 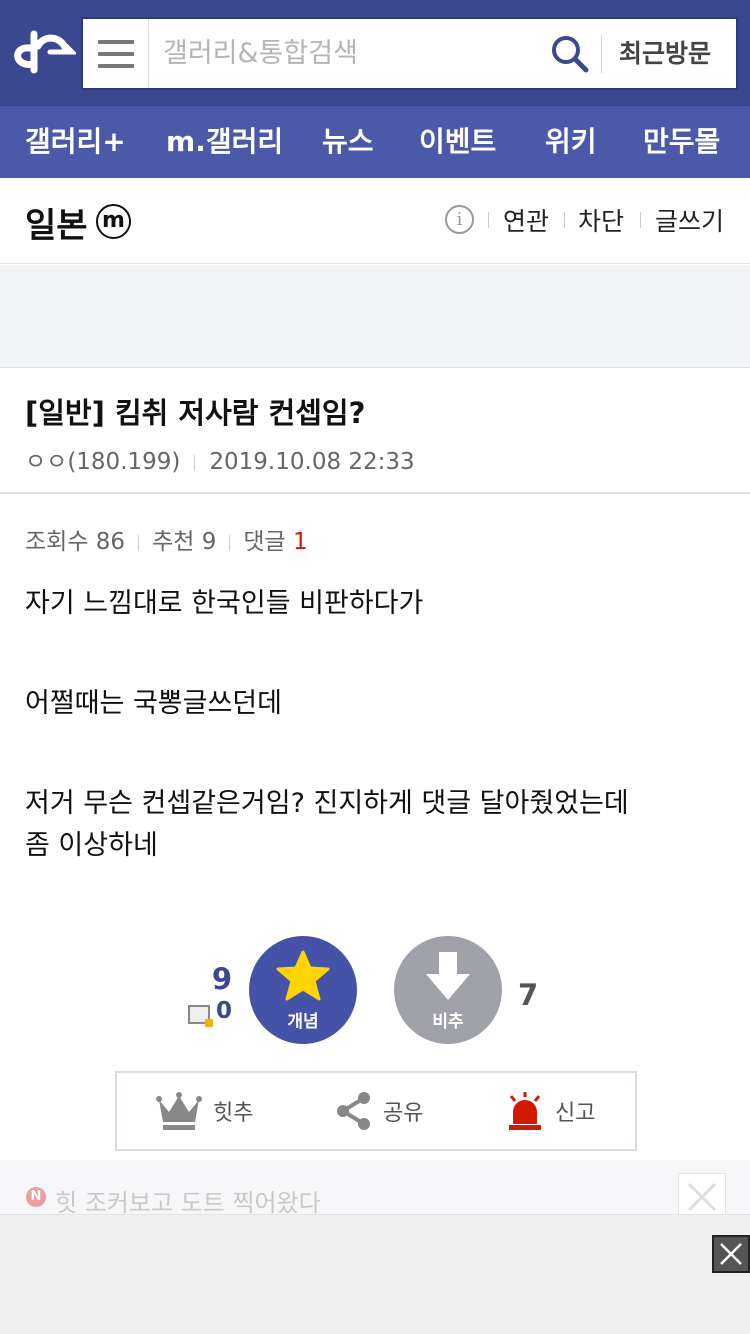 I want to click on post-date: 2019.10.08 22:33, so click(x=312, y=462).